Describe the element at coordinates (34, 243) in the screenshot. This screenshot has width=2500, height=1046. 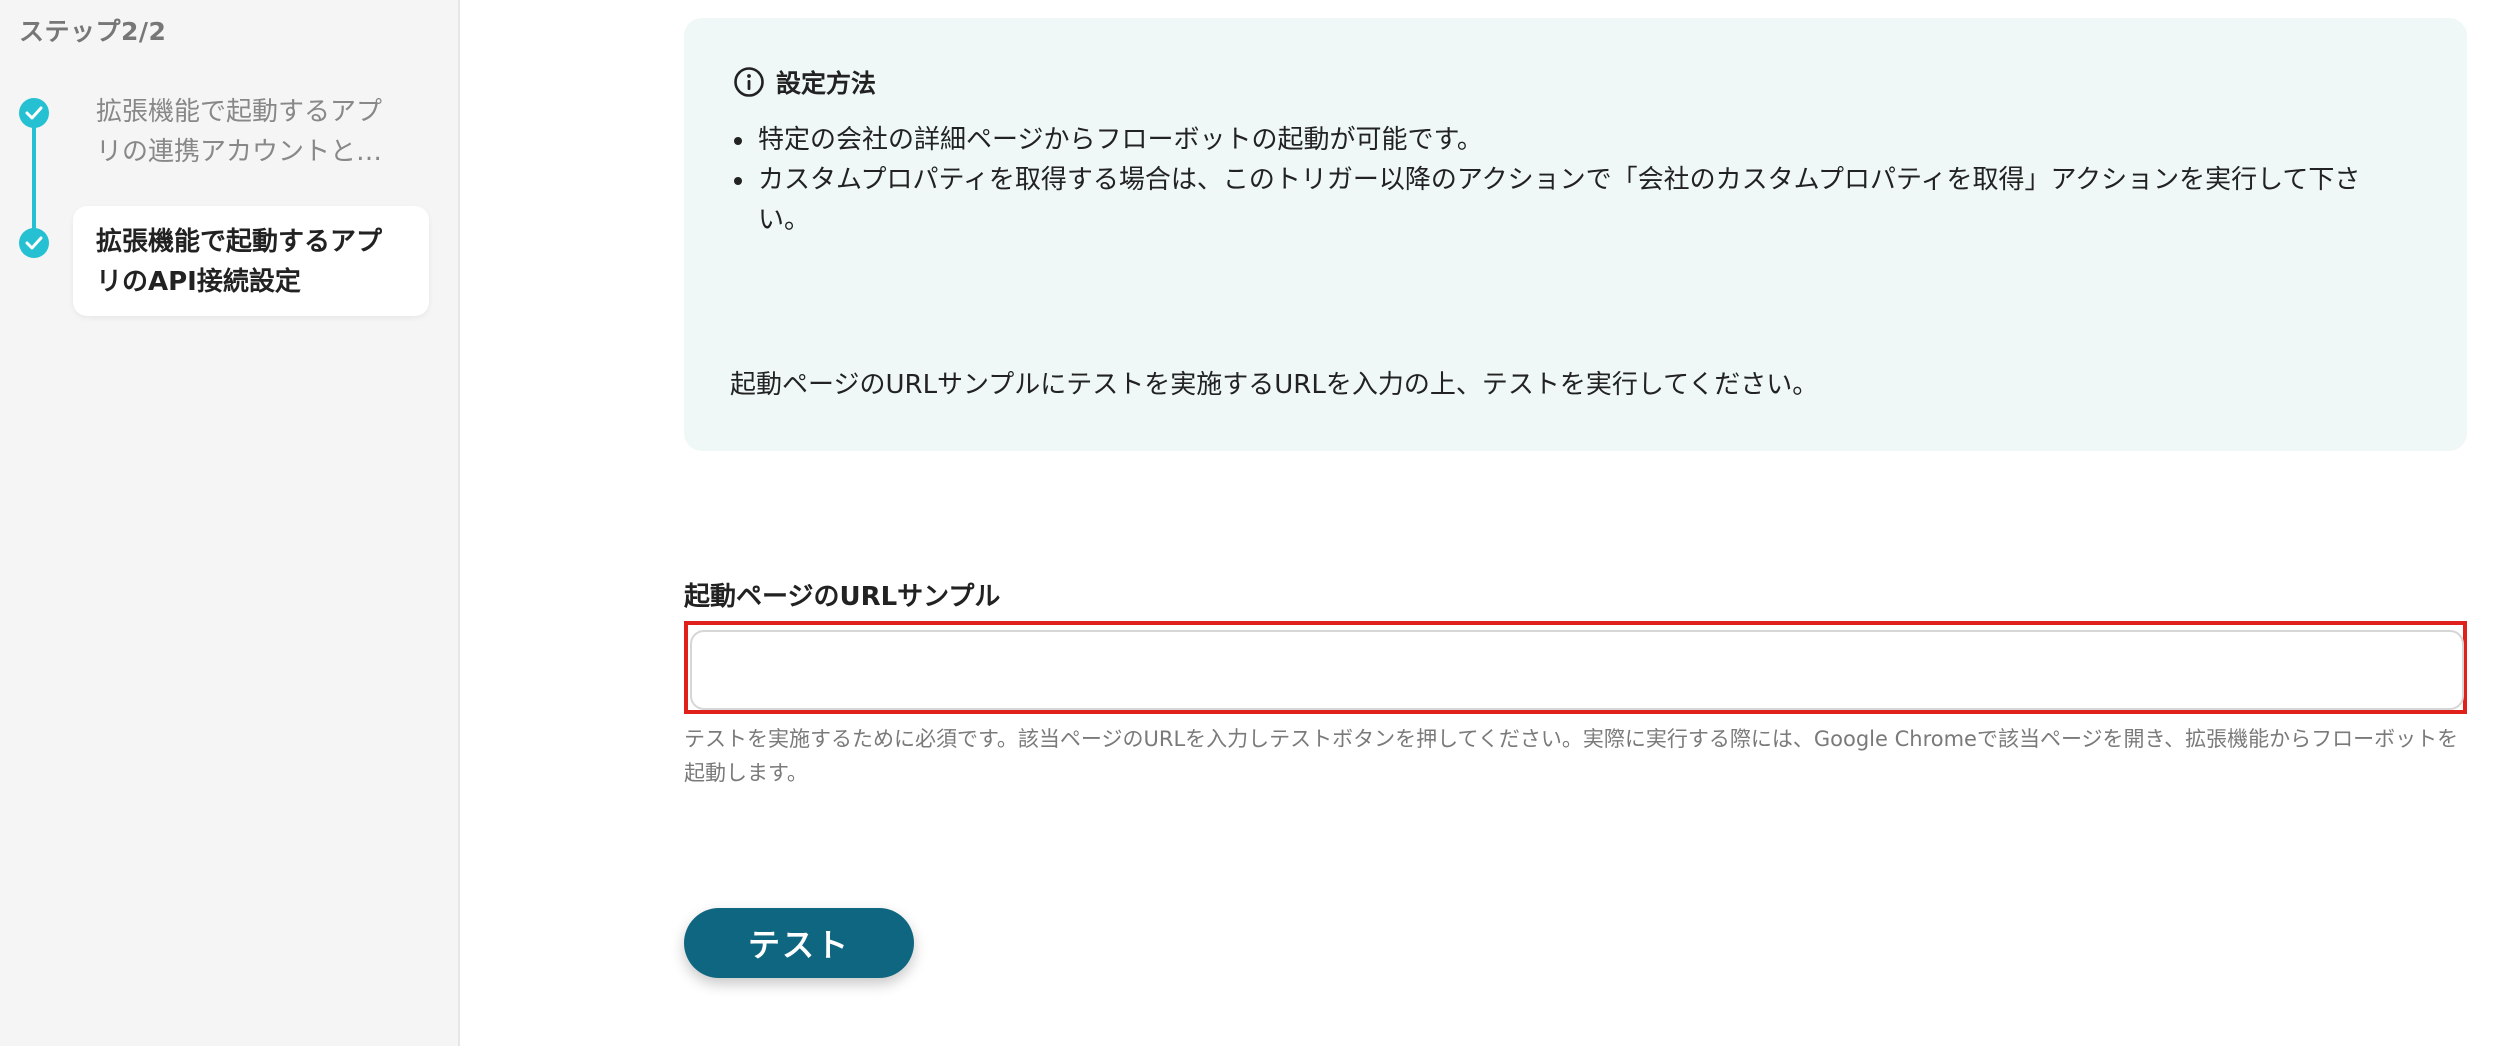
I see `step-2-check-icon` at that location.